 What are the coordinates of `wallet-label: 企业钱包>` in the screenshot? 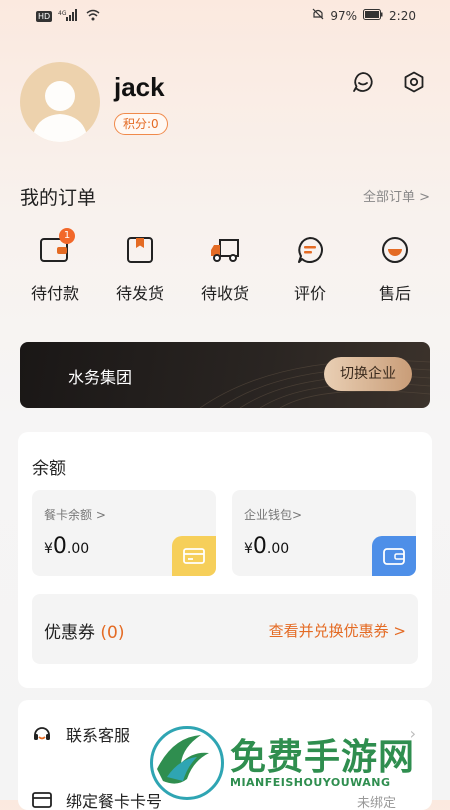 It's located at (273, 515).